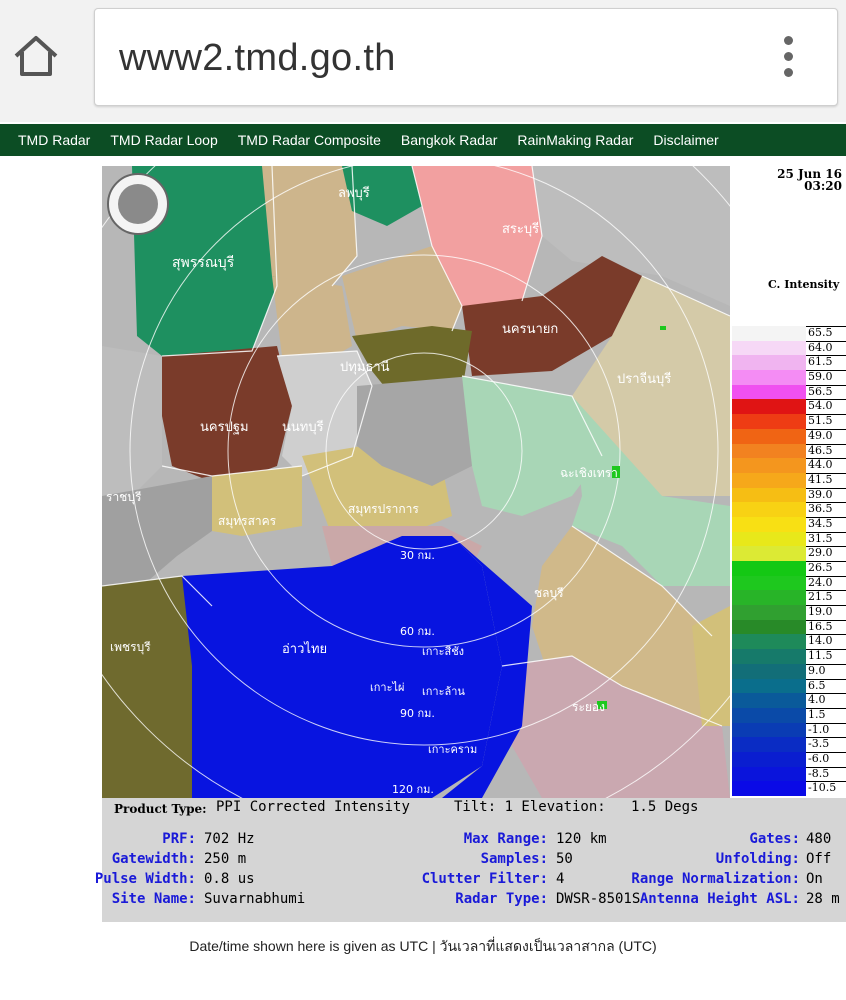 The image size is (846, 1000). What do you see at coordinates (820, 450) in the screenshot?
I see `scale-label: 46.5` at bounding box center [820, 450].